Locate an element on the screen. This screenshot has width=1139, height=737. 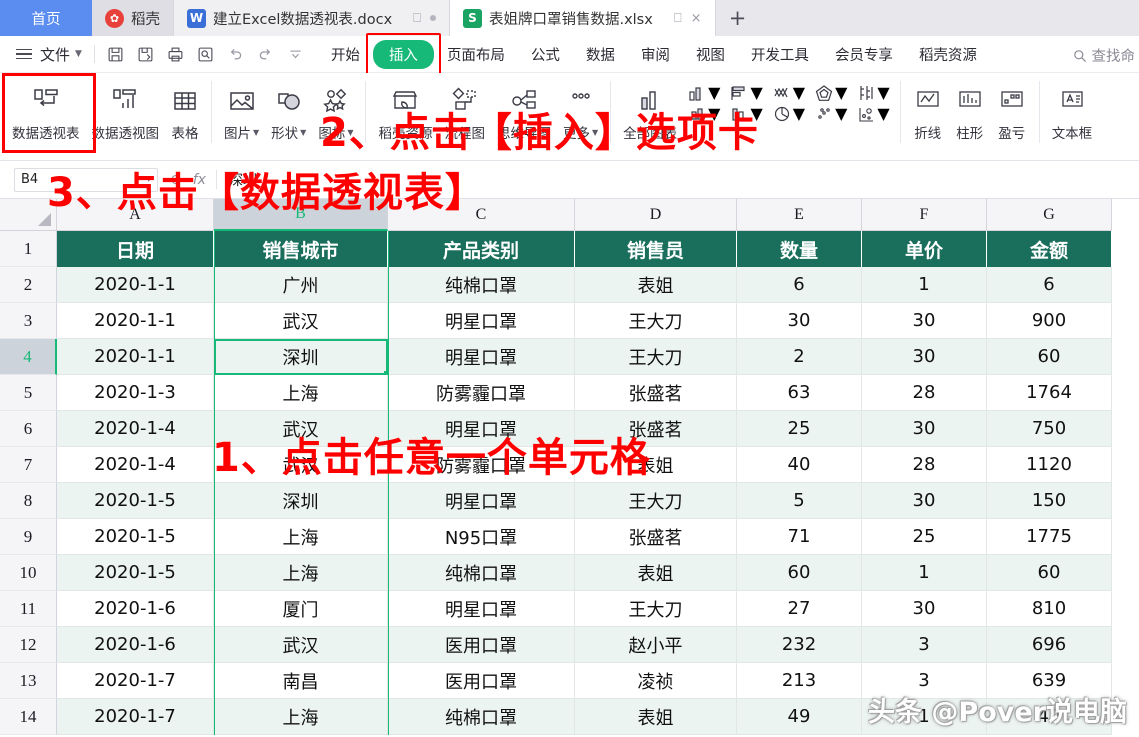
cell-A4: 2020-1-1 is located at coordinates (135, 357).